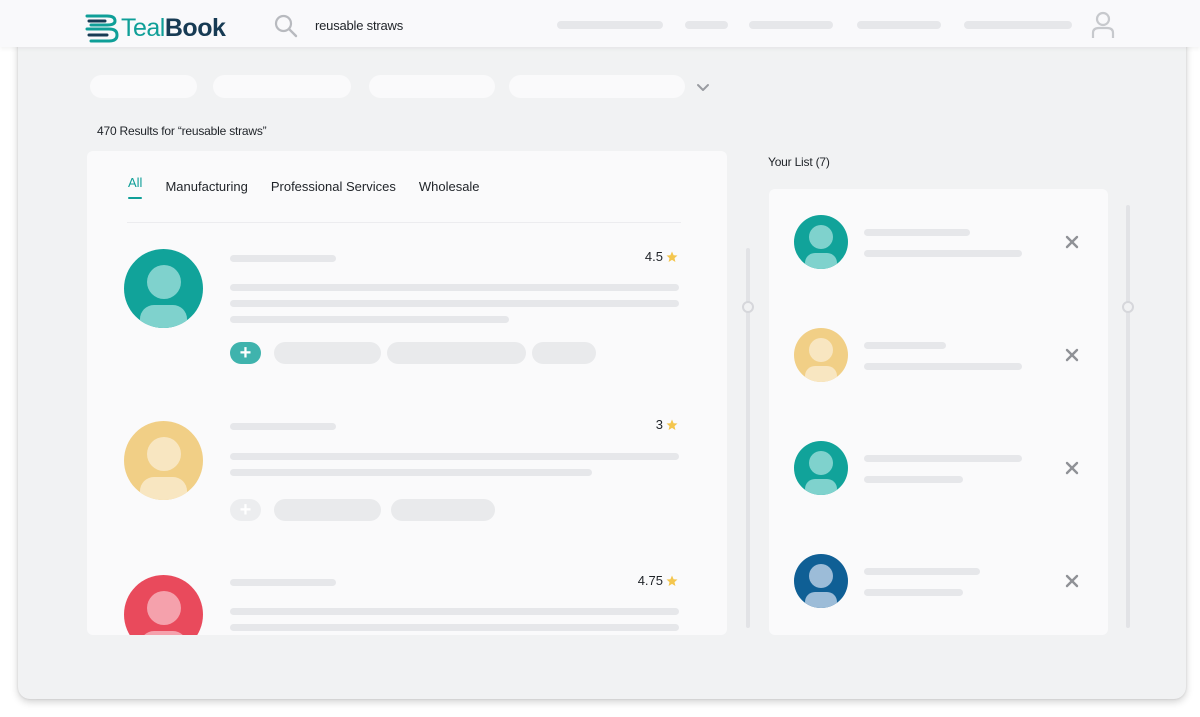 This screenshot has height=717, width=1200. I want to click on supplier-row: 4.5 +, so click(407, 314).